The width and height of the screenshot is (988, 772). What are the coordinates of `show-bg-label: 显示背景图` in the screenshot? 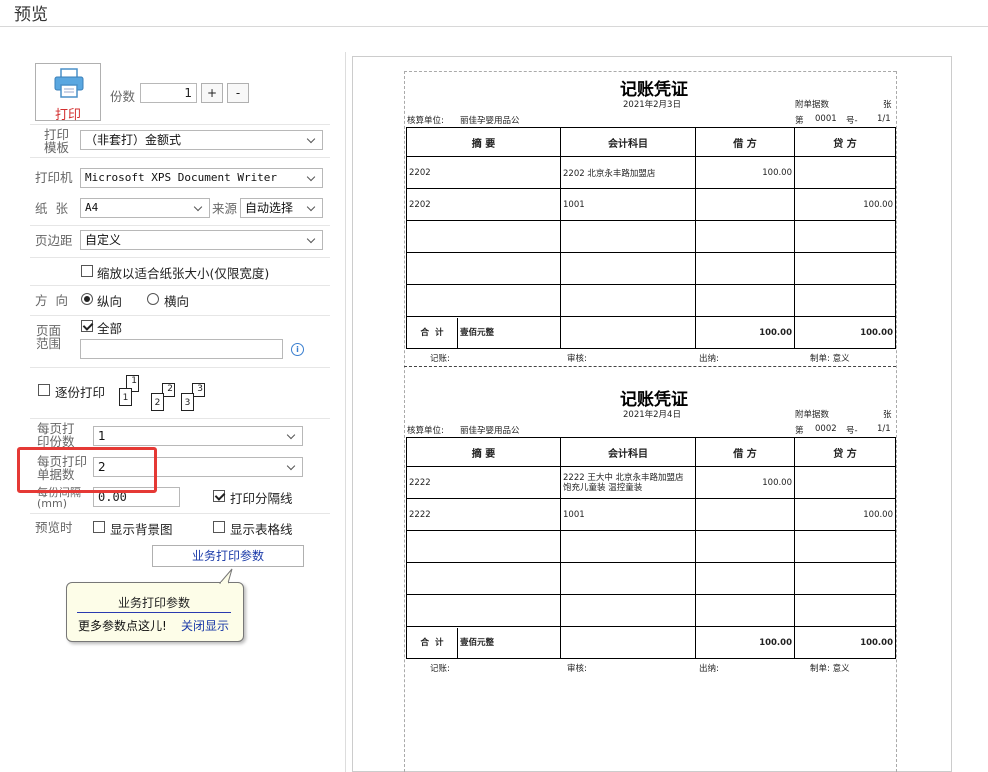 It's located at (141, 529).